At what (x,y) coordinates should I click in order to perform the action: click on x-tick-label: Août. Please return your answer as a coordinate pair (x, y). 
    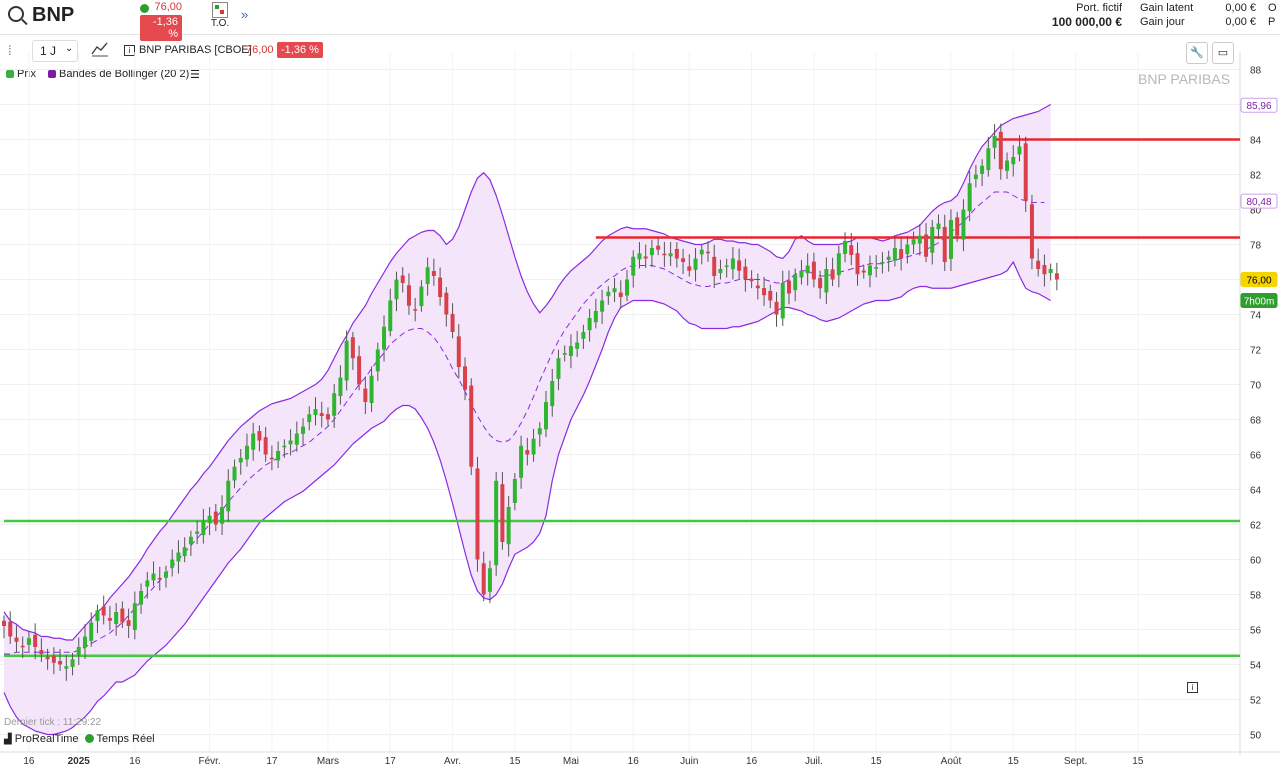
    Looking at the image, I should click on (951, 761).